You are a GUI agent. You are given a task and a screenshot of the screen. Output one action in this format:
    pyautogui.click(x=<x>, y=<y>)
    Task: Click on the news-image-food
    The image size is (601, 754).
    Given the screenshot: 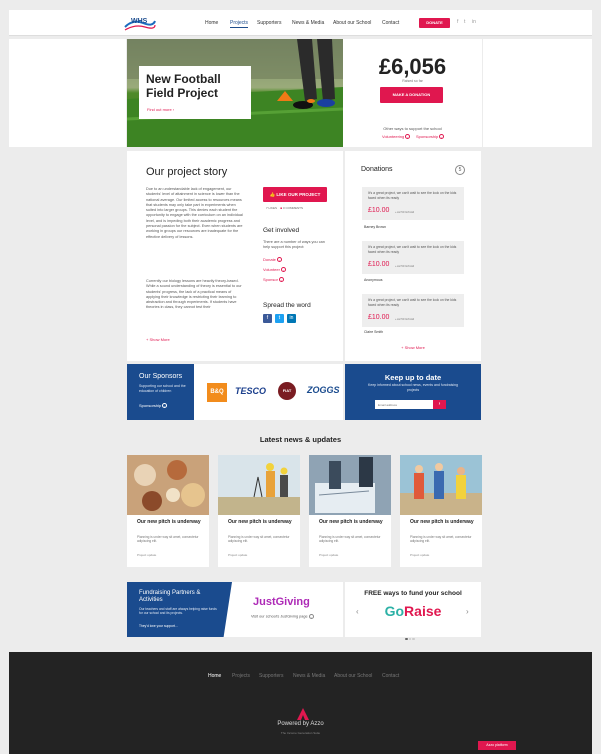 What is the action you would take?
    pyautogui.click(x=168, y=485)
    